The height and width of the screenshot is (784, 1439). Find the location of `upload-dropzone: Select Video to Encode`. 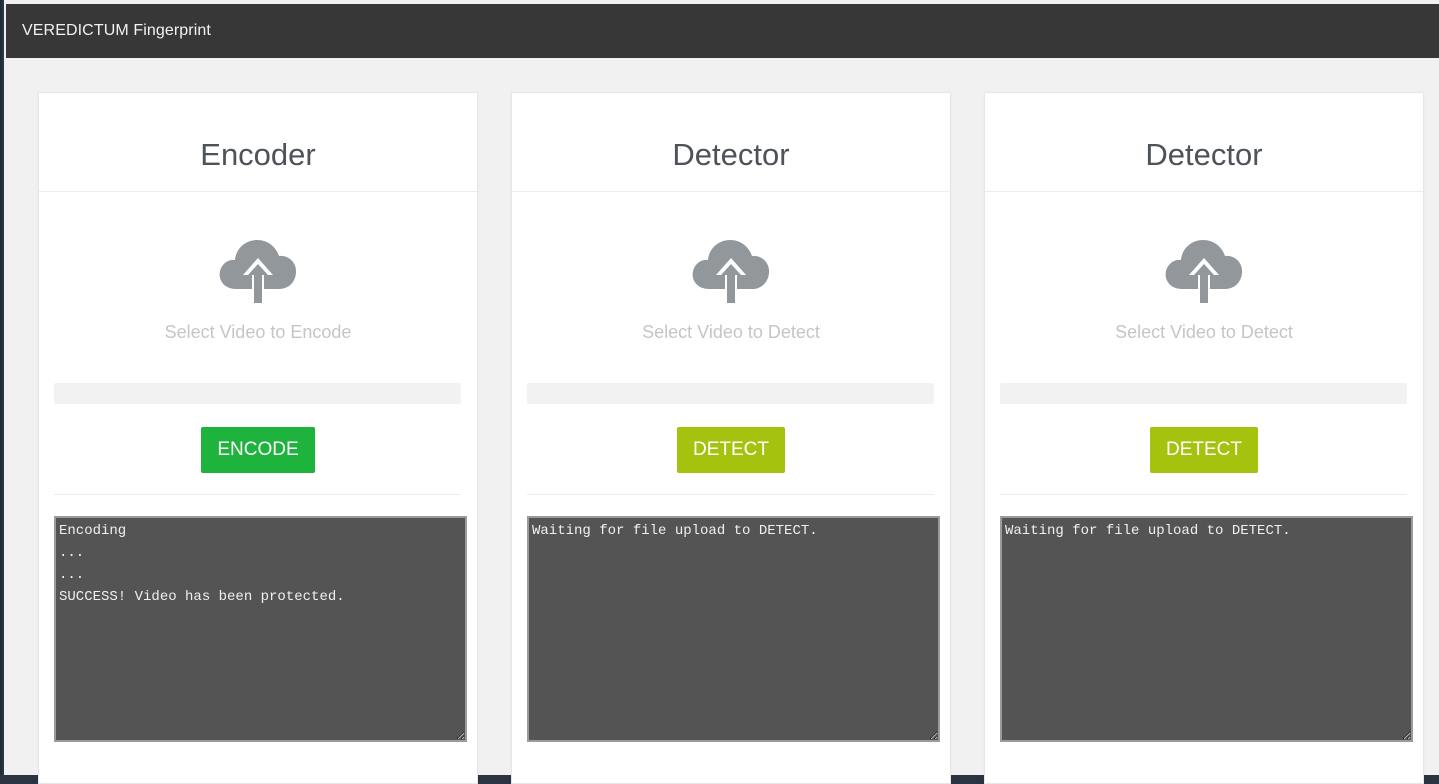

upload-dropzone: Select Video to Encode is located at coordinates (258, 293).